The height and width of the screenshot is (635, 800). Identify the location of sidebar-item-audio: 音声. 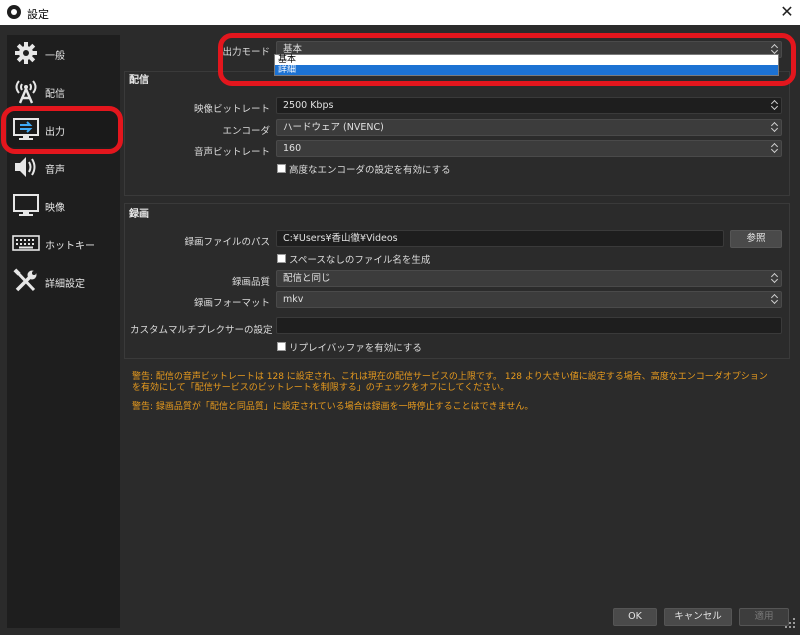
(63, 167).